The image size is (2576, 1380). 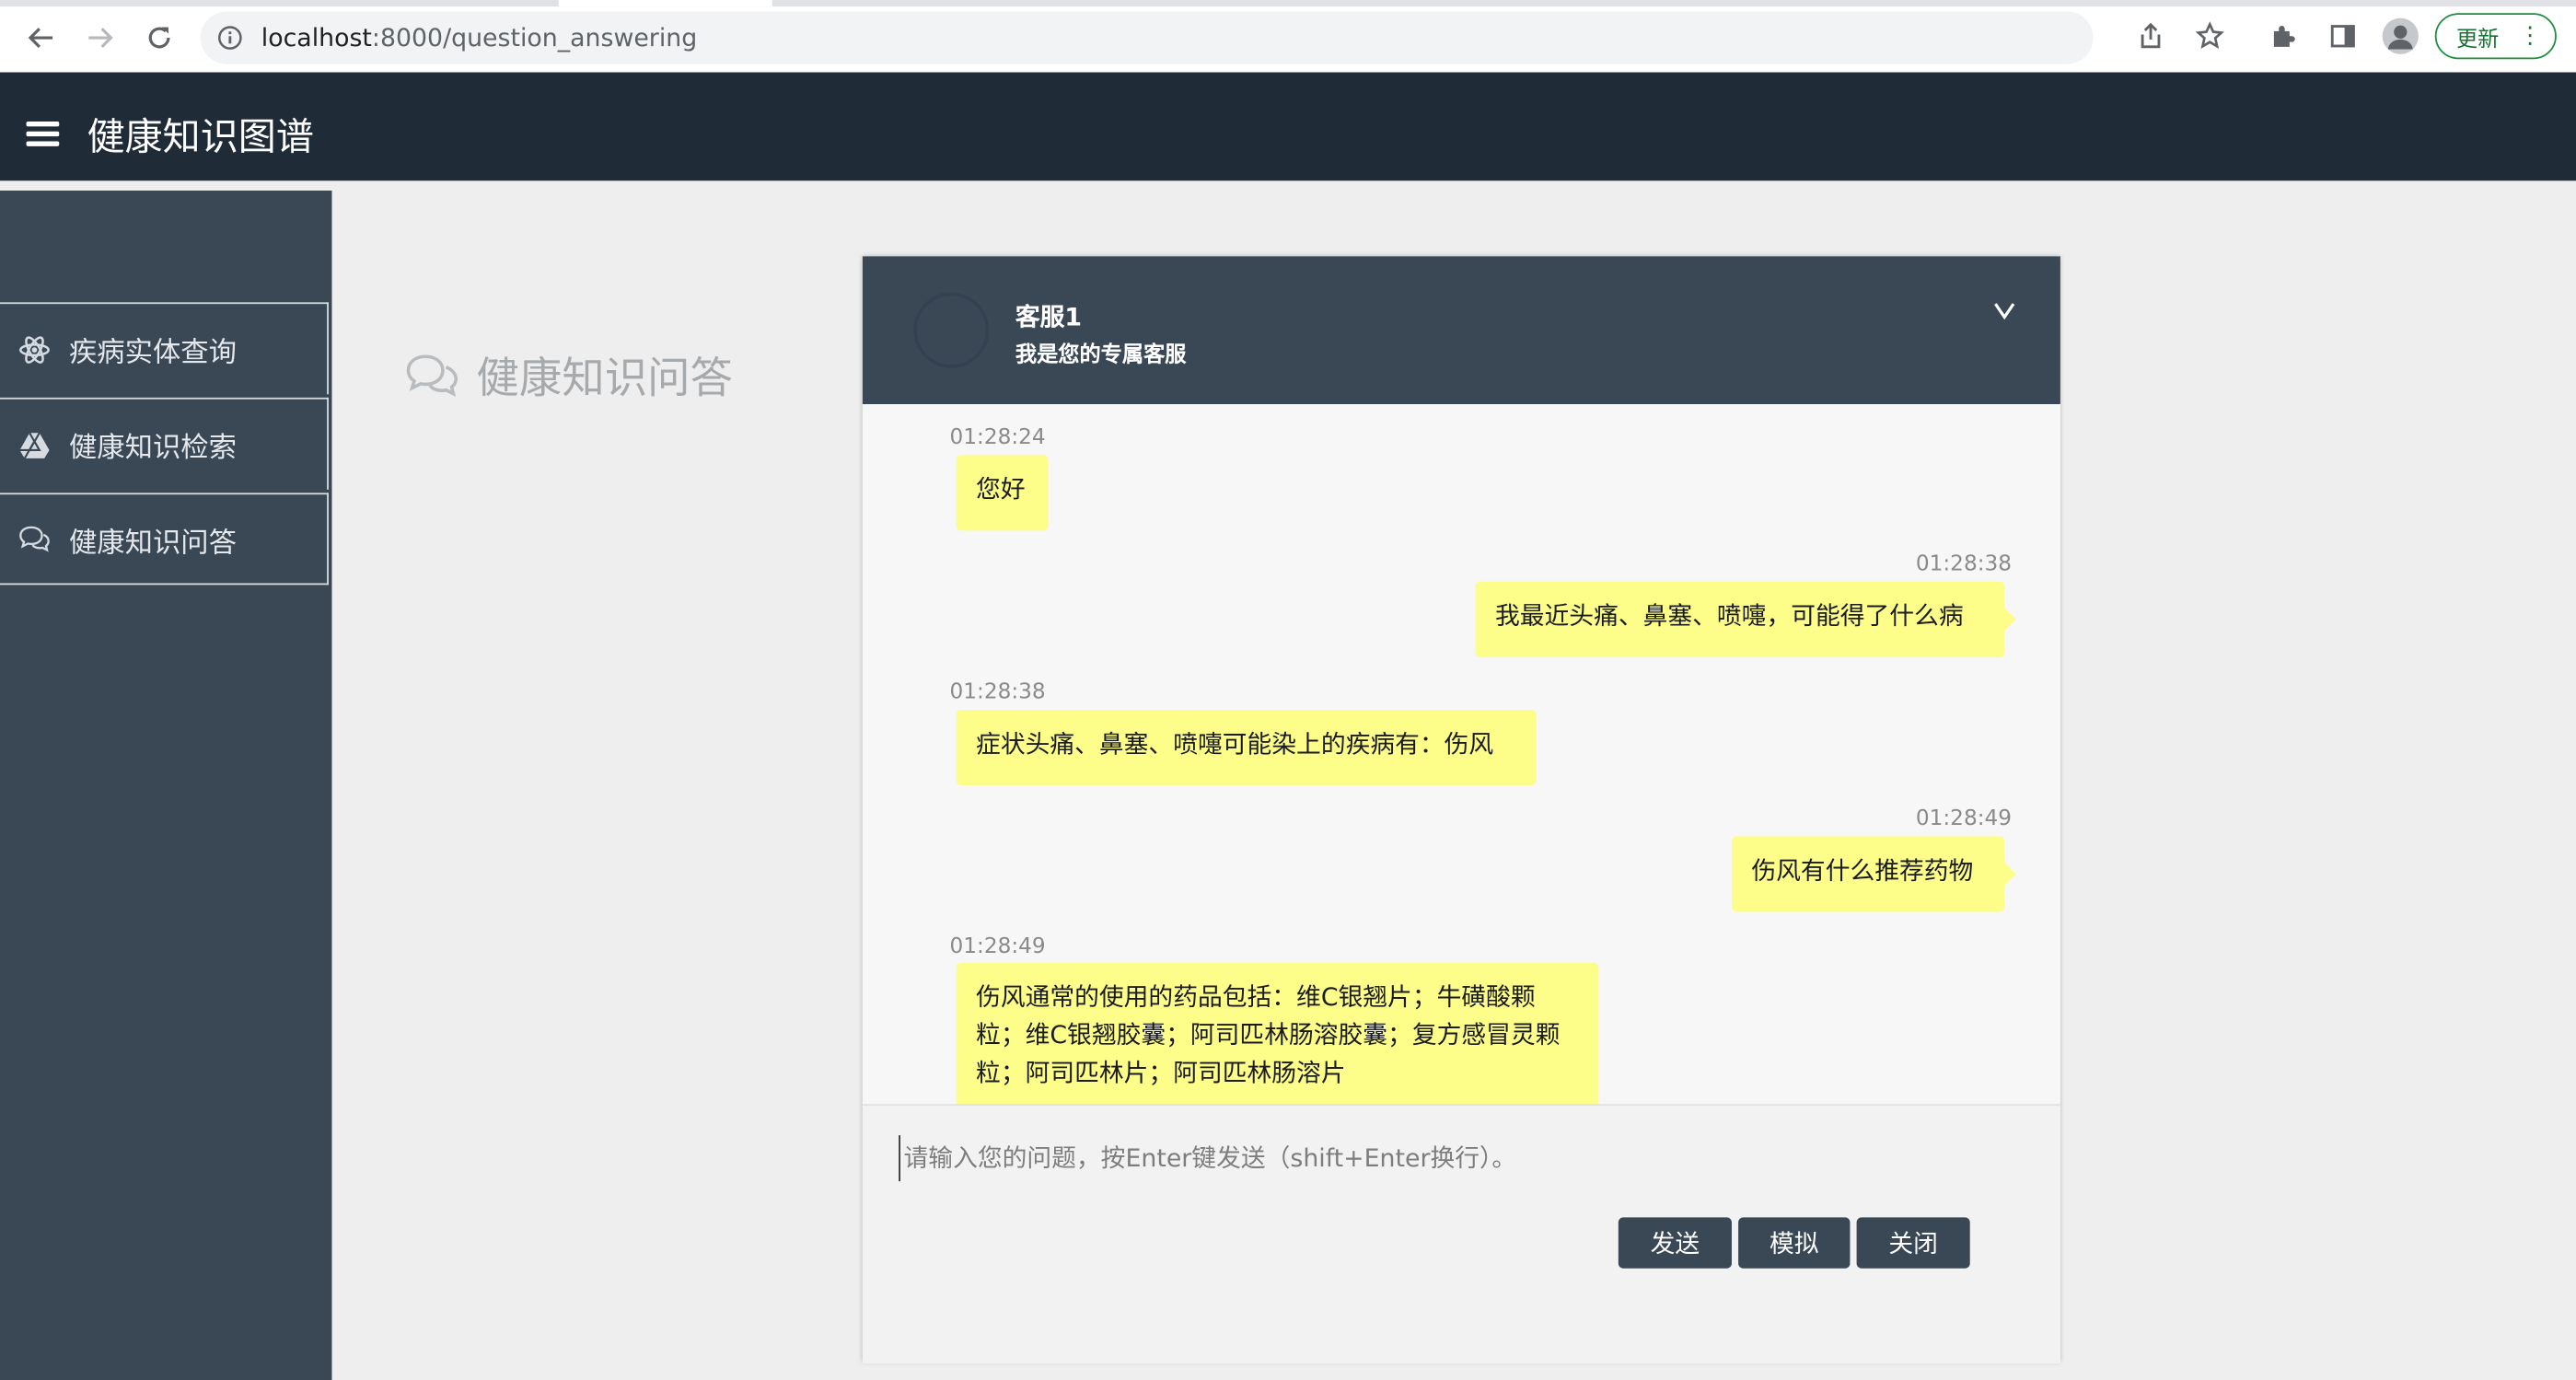 I want to click on active-tab-edge, so click(x=665, y=3).